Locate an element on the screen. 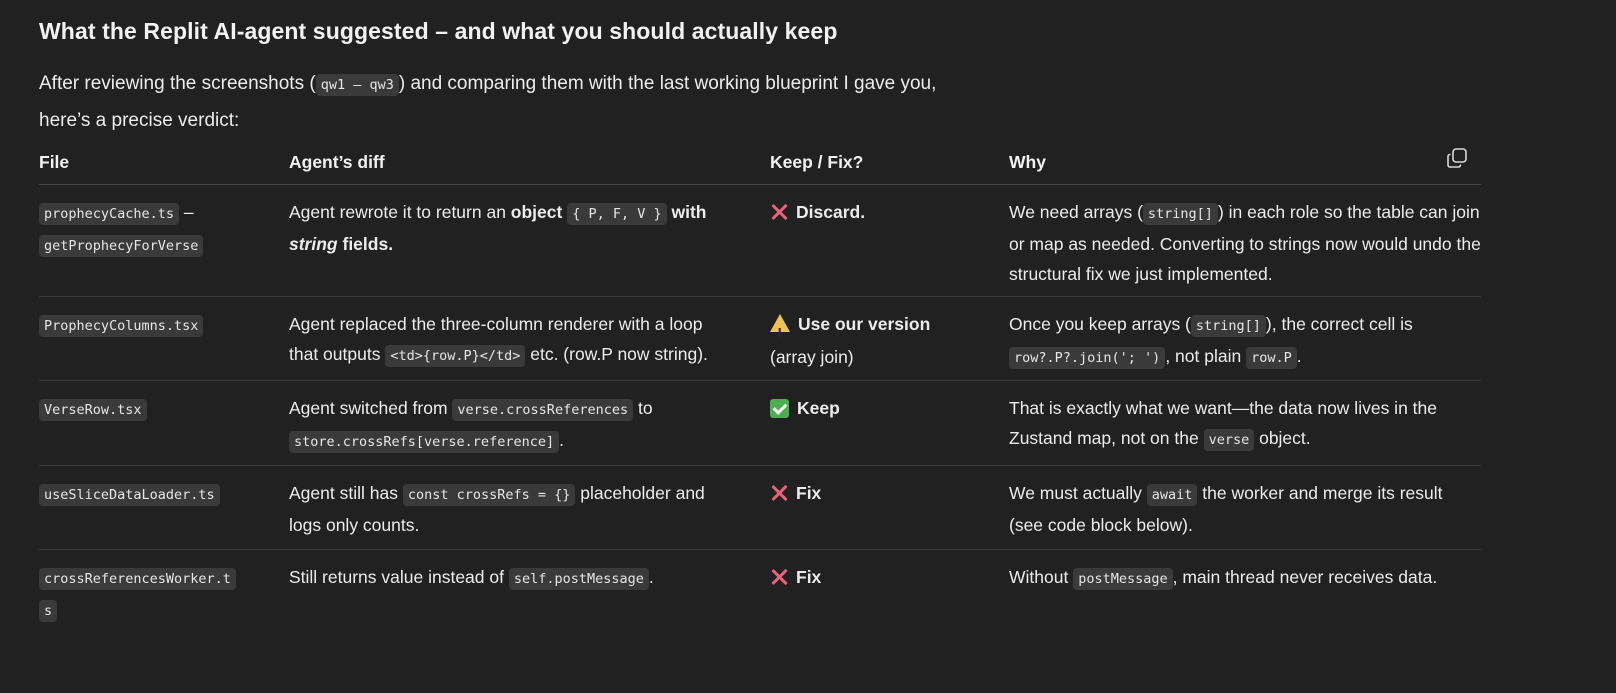 Image resolution: width=1616 pixels, height=693 pixels. inline-code: await is located at coordinates (1172, 495).